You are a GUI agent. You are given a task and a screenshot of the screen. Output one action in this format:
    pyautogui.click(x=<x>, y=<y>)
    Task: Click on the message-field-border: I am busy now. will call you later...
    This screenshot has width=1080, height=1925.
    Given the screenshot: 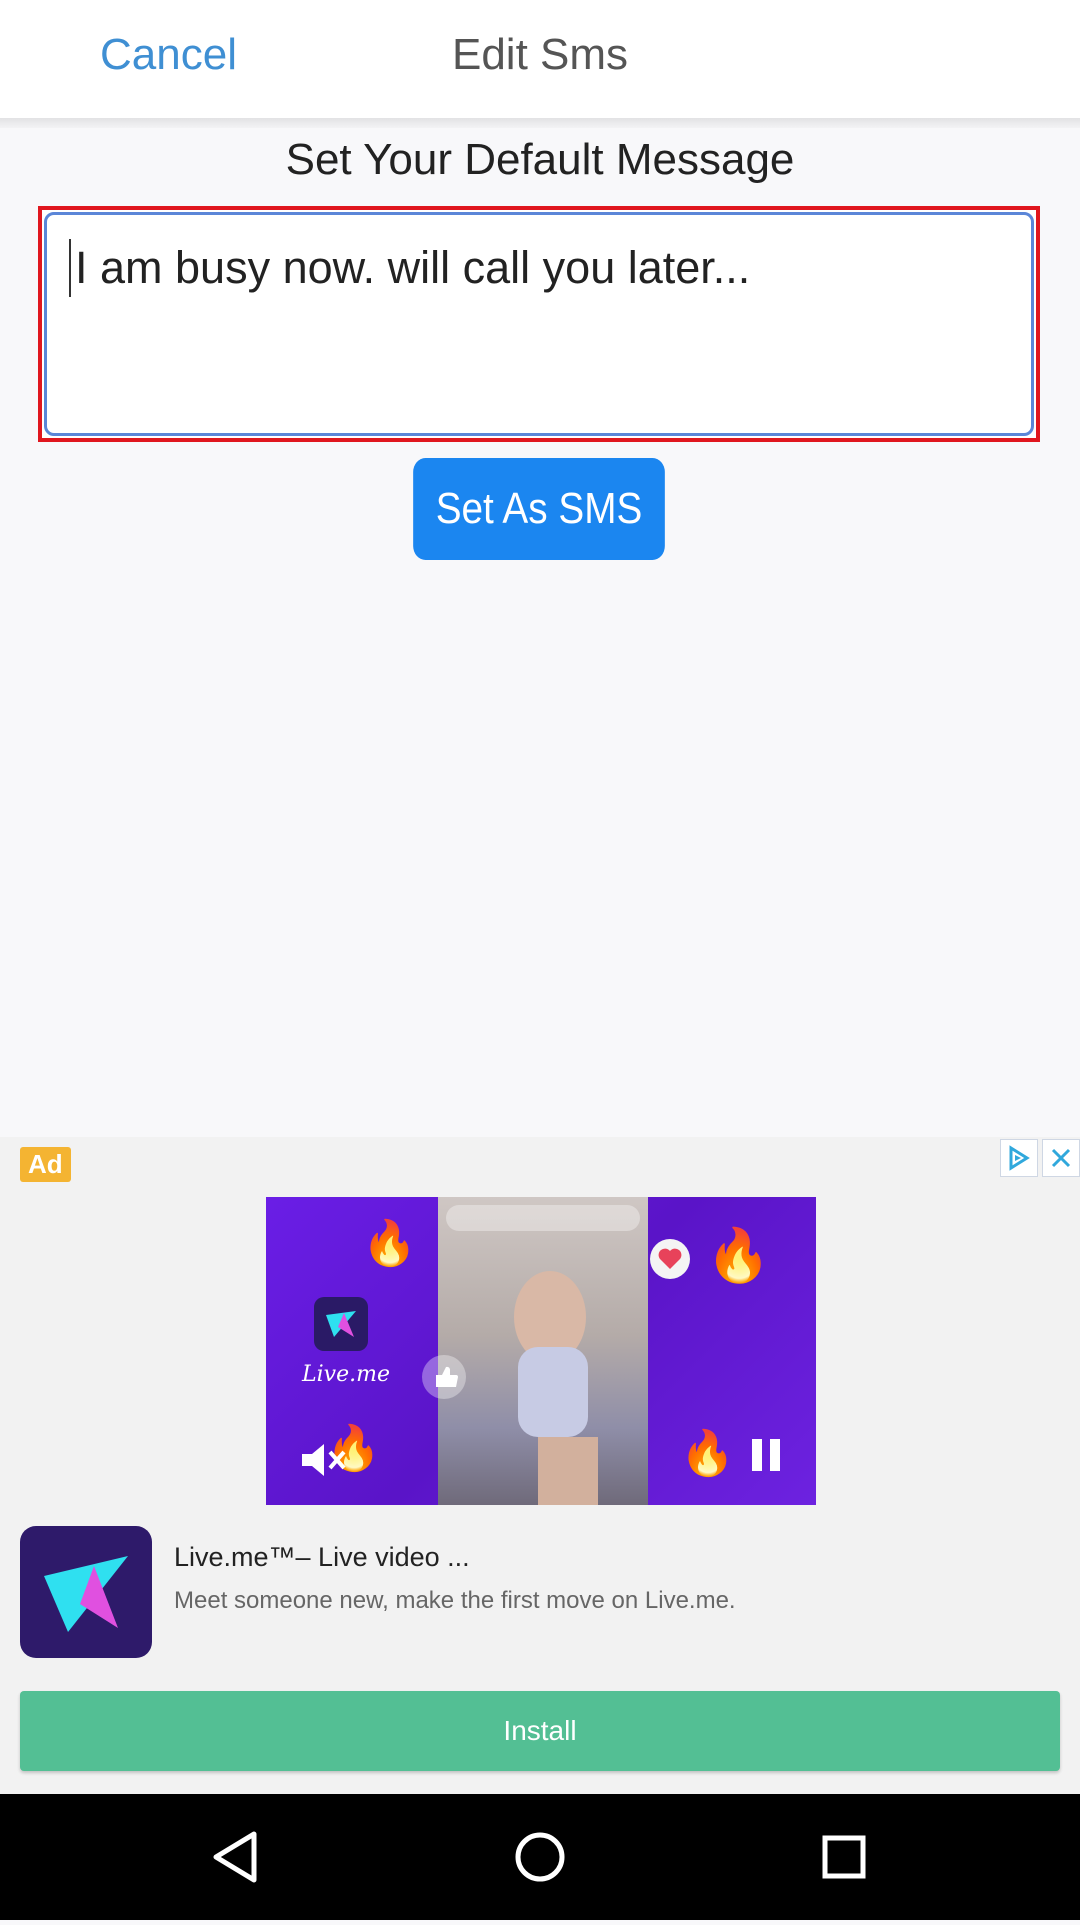 What is the action you would take?
    pyautogui.click(x=539, y=324)
    